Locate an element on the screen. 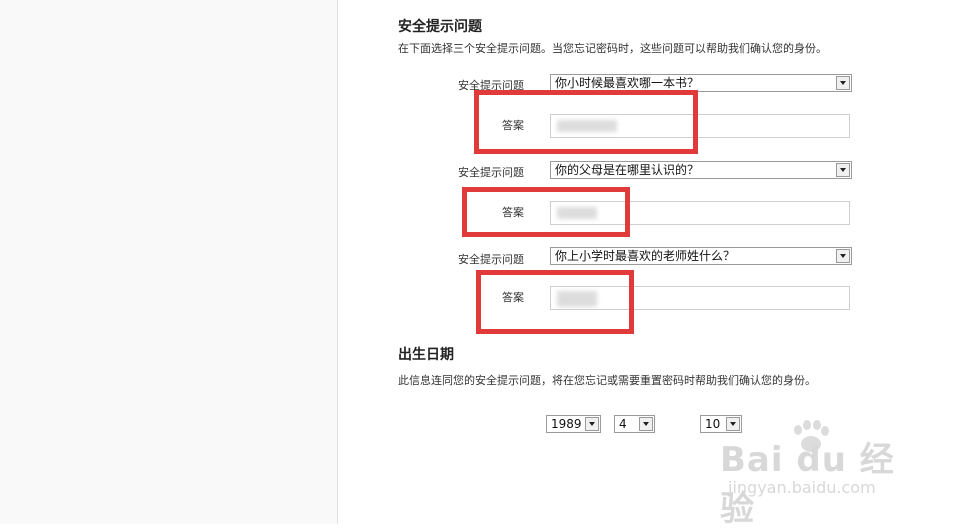 The width and height of the screenshot is (960, 530). birthdate-section-title: 出生日期 is located at coordinates (426, 355).